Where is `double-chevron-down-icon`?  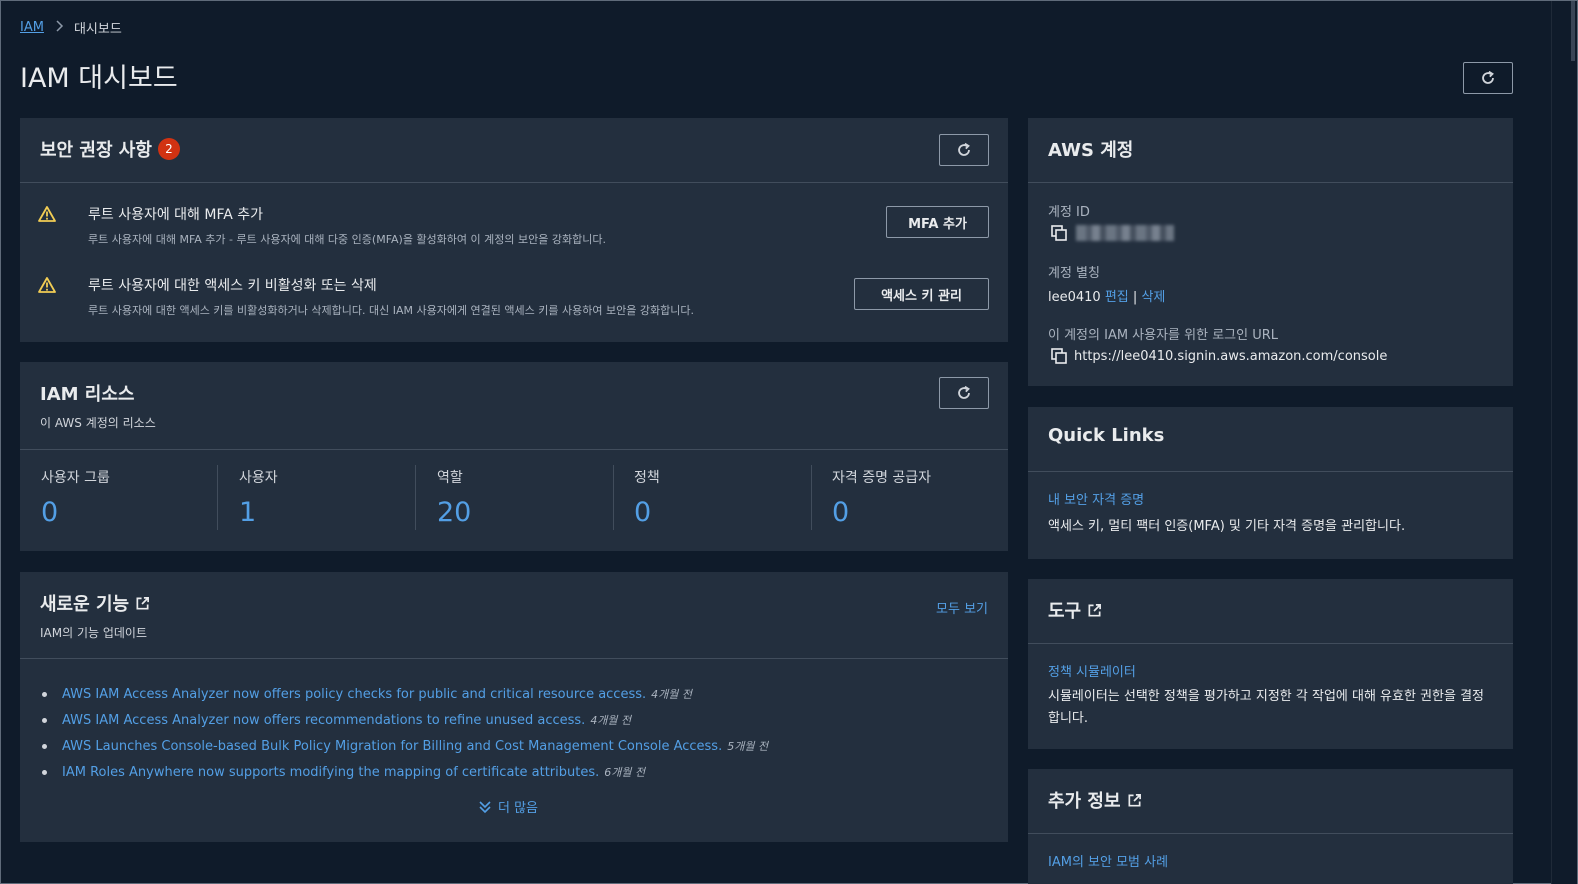
double-chevron-down-icon is located at coordinates (485, 806).